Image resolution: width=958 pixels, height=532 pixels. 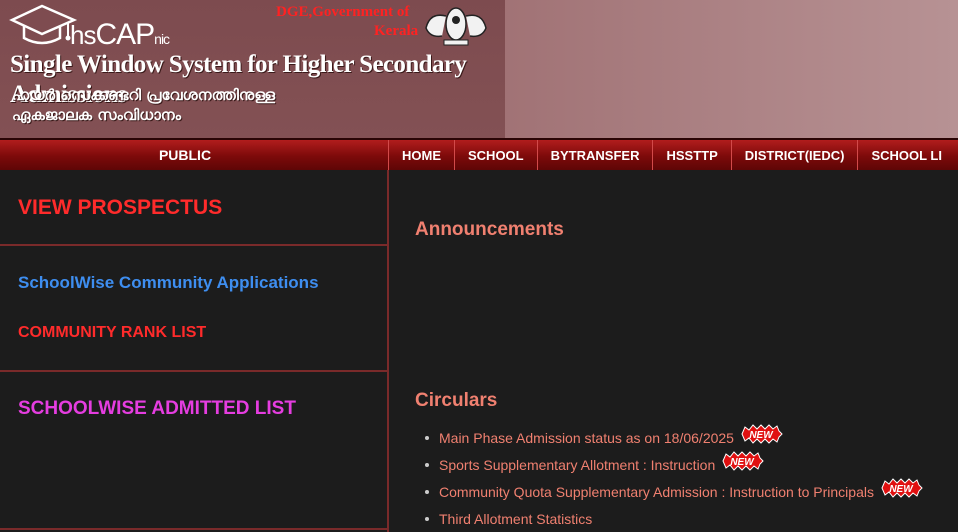 What do you see at coordinates (489, 229) in the screenshot?
I see `announcements-heading: Announcements` at bounding box center [489, 229].